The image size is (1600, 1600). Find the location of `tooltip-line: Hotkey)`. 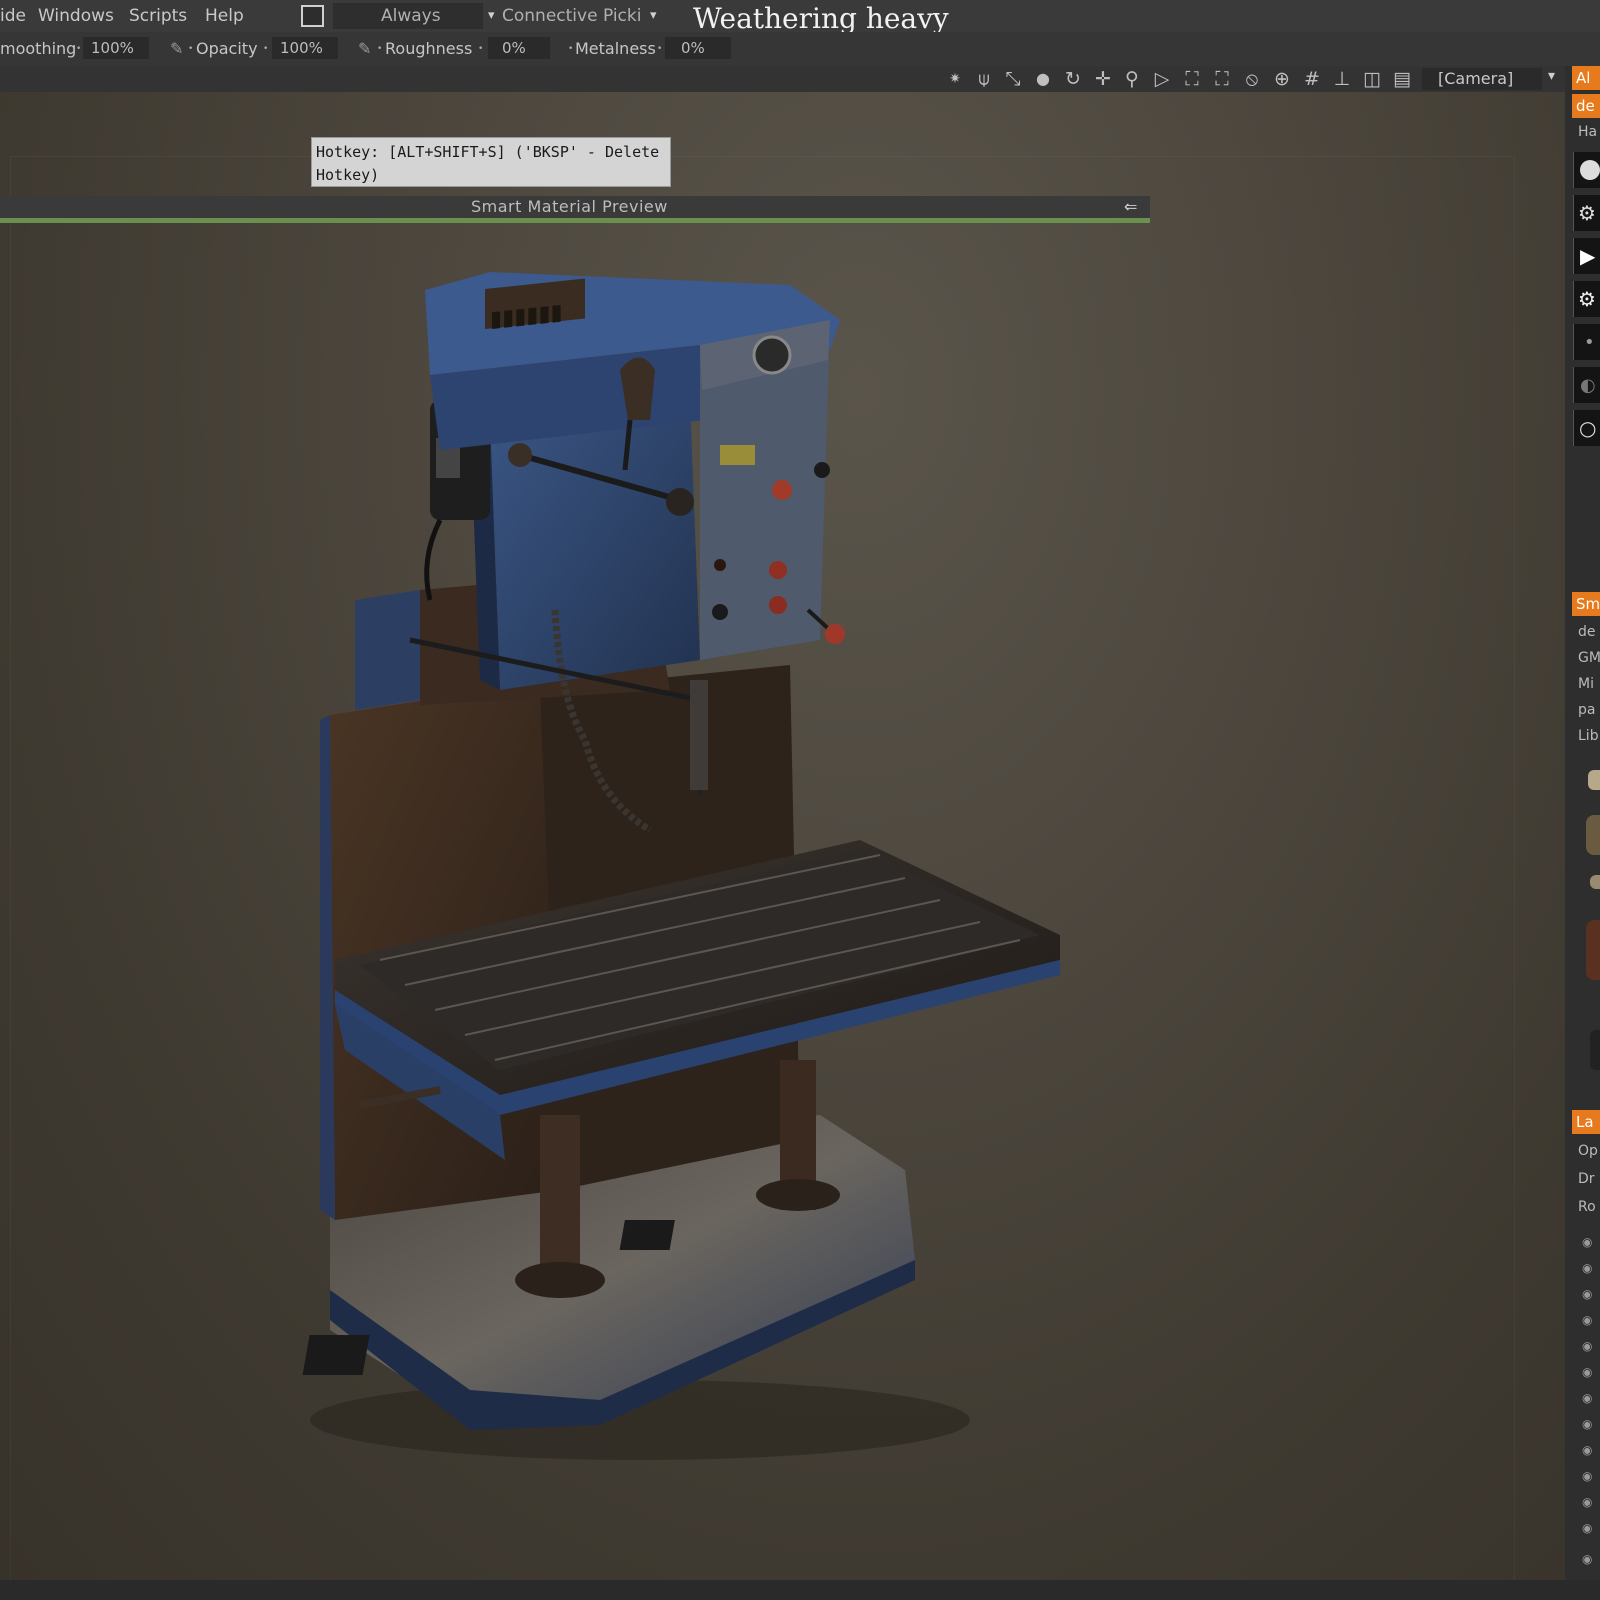

tooltip-line: Hotkey) is located at coordinates (348, 175).